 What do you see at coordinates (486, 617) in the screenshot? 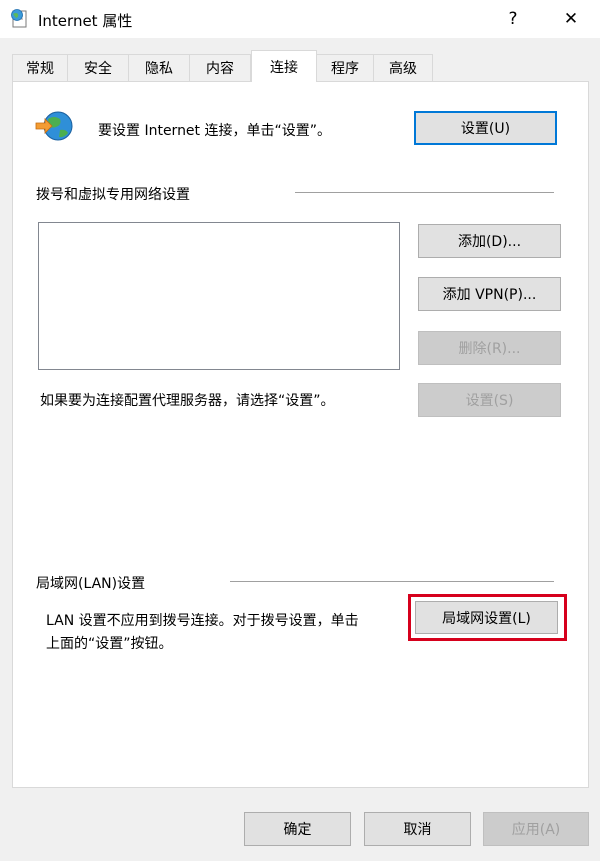
I see `lan-settings-button: 局域网设置(L)` at bounding box center [486, 617].